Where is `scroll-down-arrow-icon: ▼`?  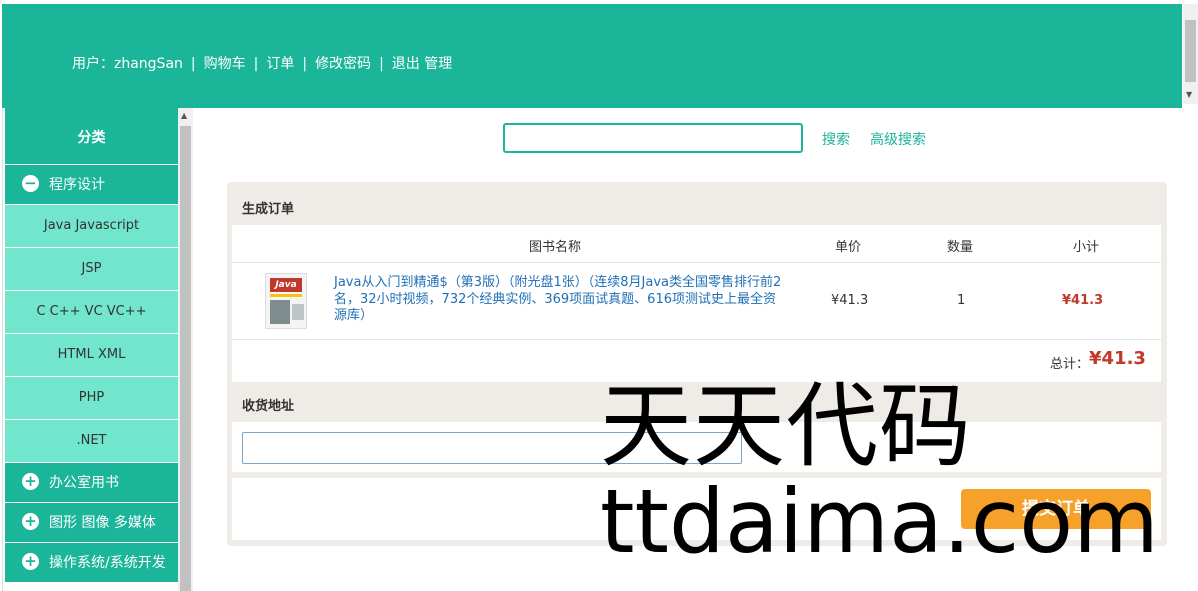 scroll-down-arrow-icon: ▼ is located at coordinates (1189, 94).